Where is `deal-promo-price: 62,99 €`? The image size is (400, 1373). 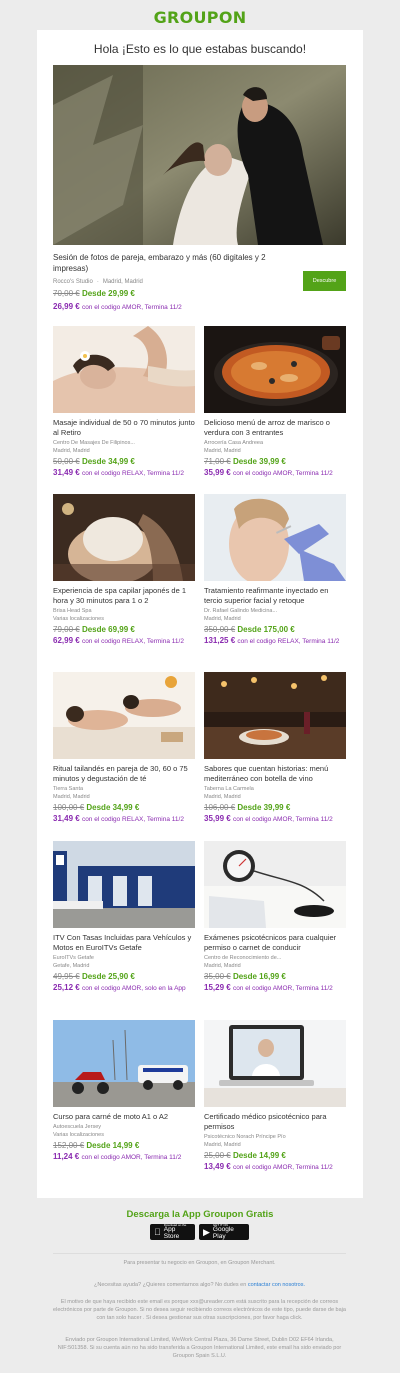
deal-promo-price: 62,99 € is located at coordinates (66, 640).